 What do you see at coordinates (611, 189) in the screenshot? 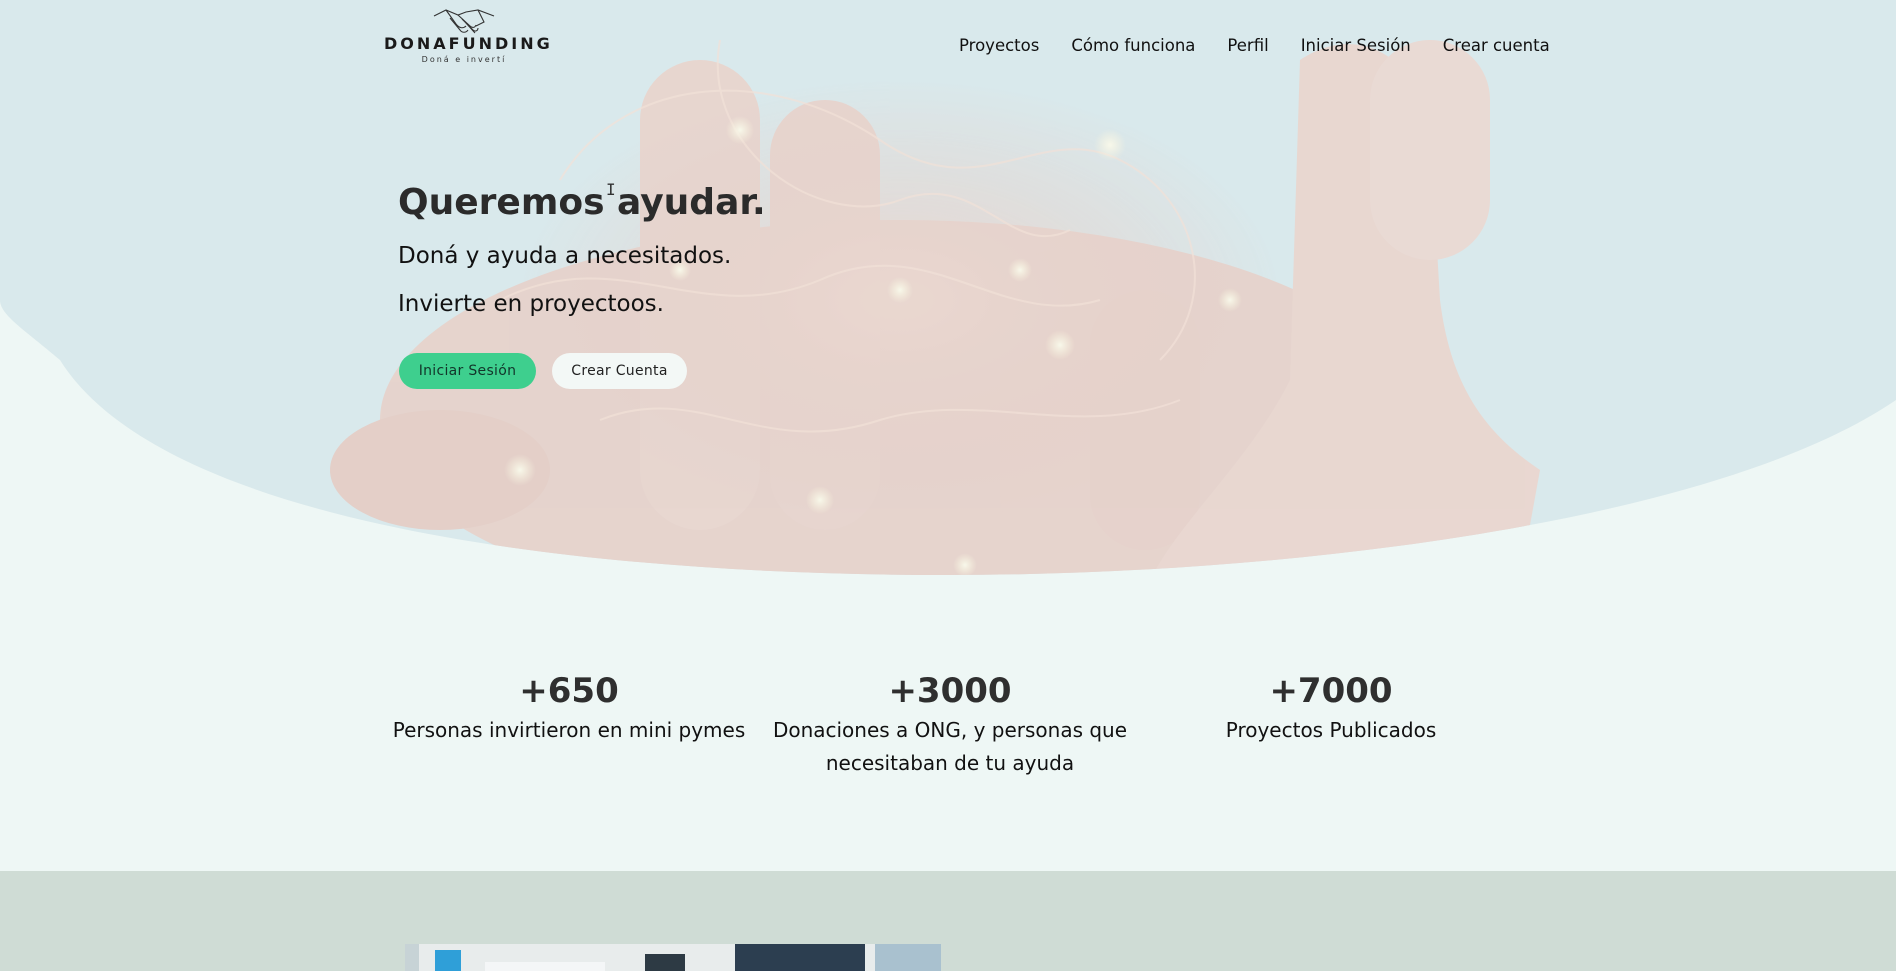
I see `text-cursor-icon: I` at bounding box center [611, 189].